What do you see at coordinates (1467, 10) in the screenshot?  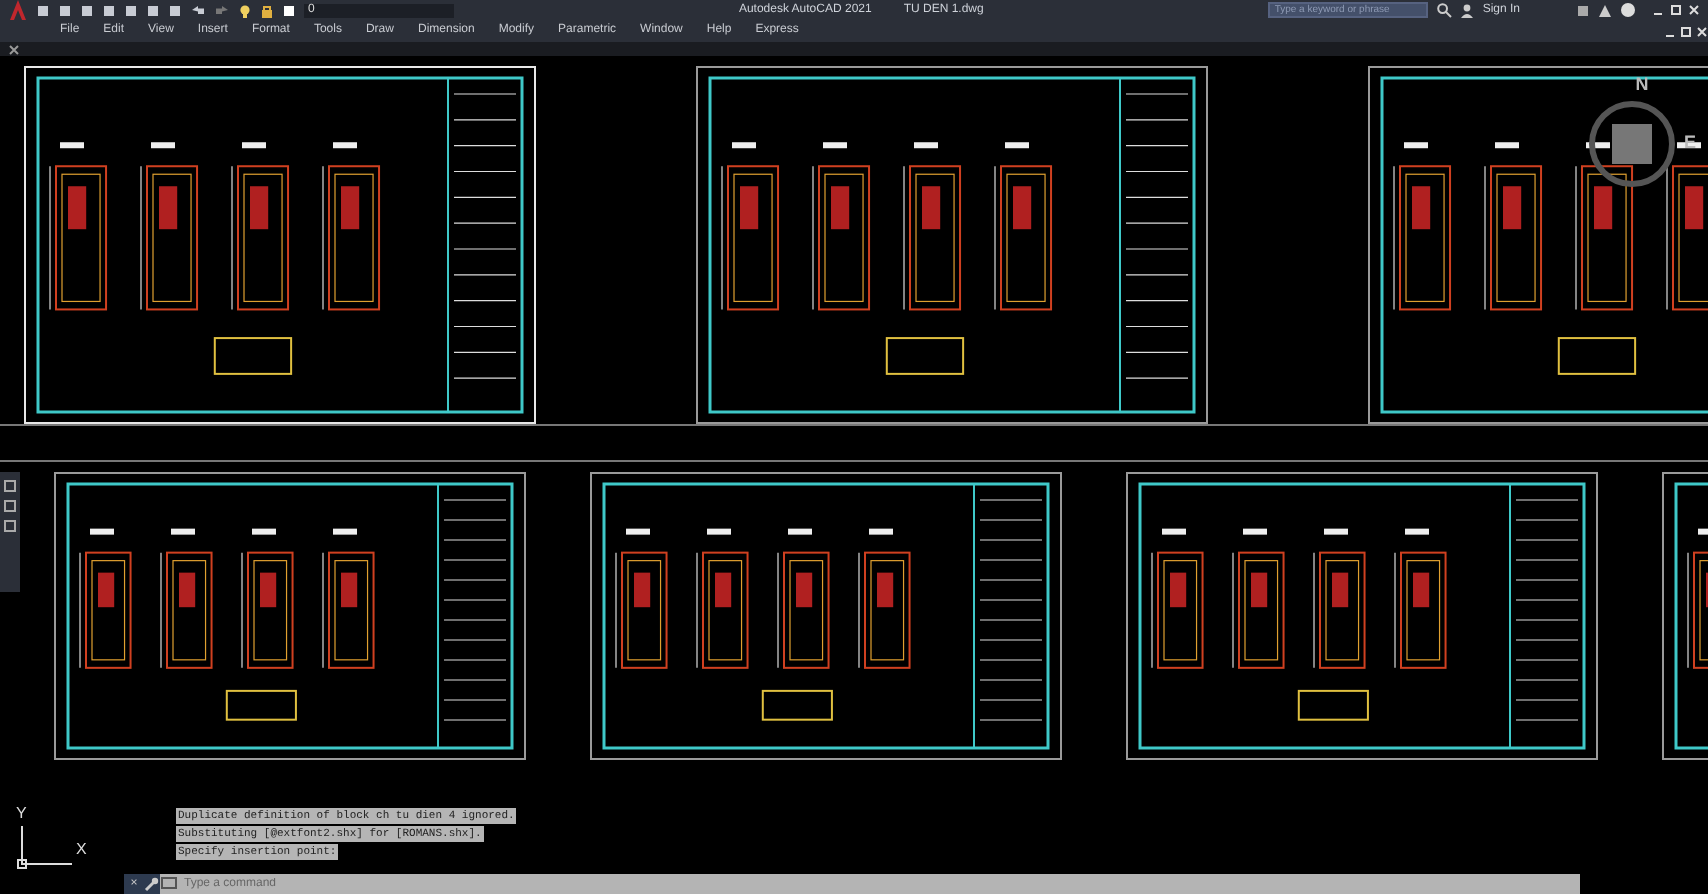 I see `user-icon` at bounding box center [1467, 10].